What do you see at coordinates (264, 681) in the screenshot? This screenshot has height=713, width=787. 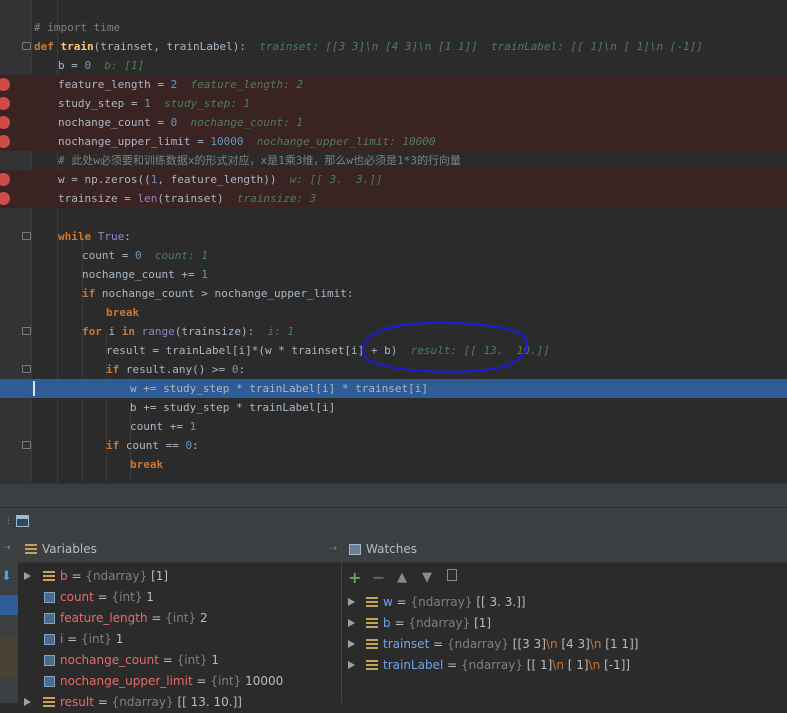 I see `variable-value: 10000` at bounding box center [264, 681].